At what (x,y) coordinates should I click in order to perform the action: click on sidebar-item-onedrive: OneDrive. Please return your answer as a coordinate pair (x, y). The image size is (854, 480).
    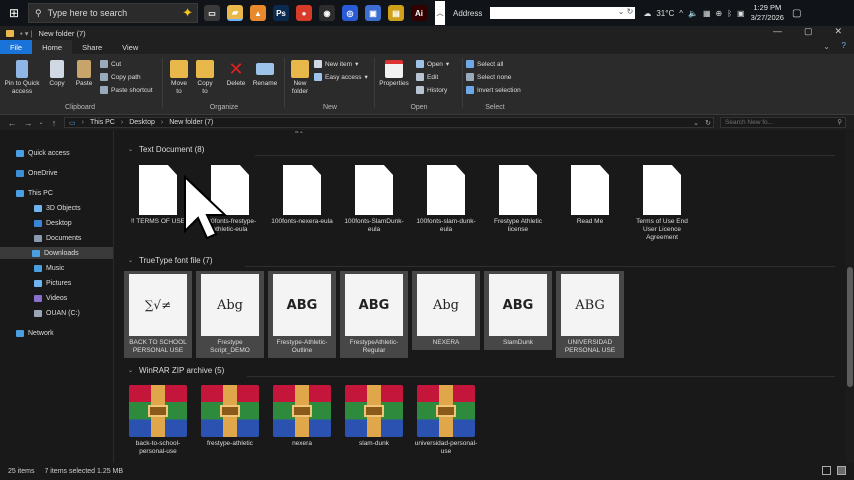
    Looking at the image, I should click on (37, 173).